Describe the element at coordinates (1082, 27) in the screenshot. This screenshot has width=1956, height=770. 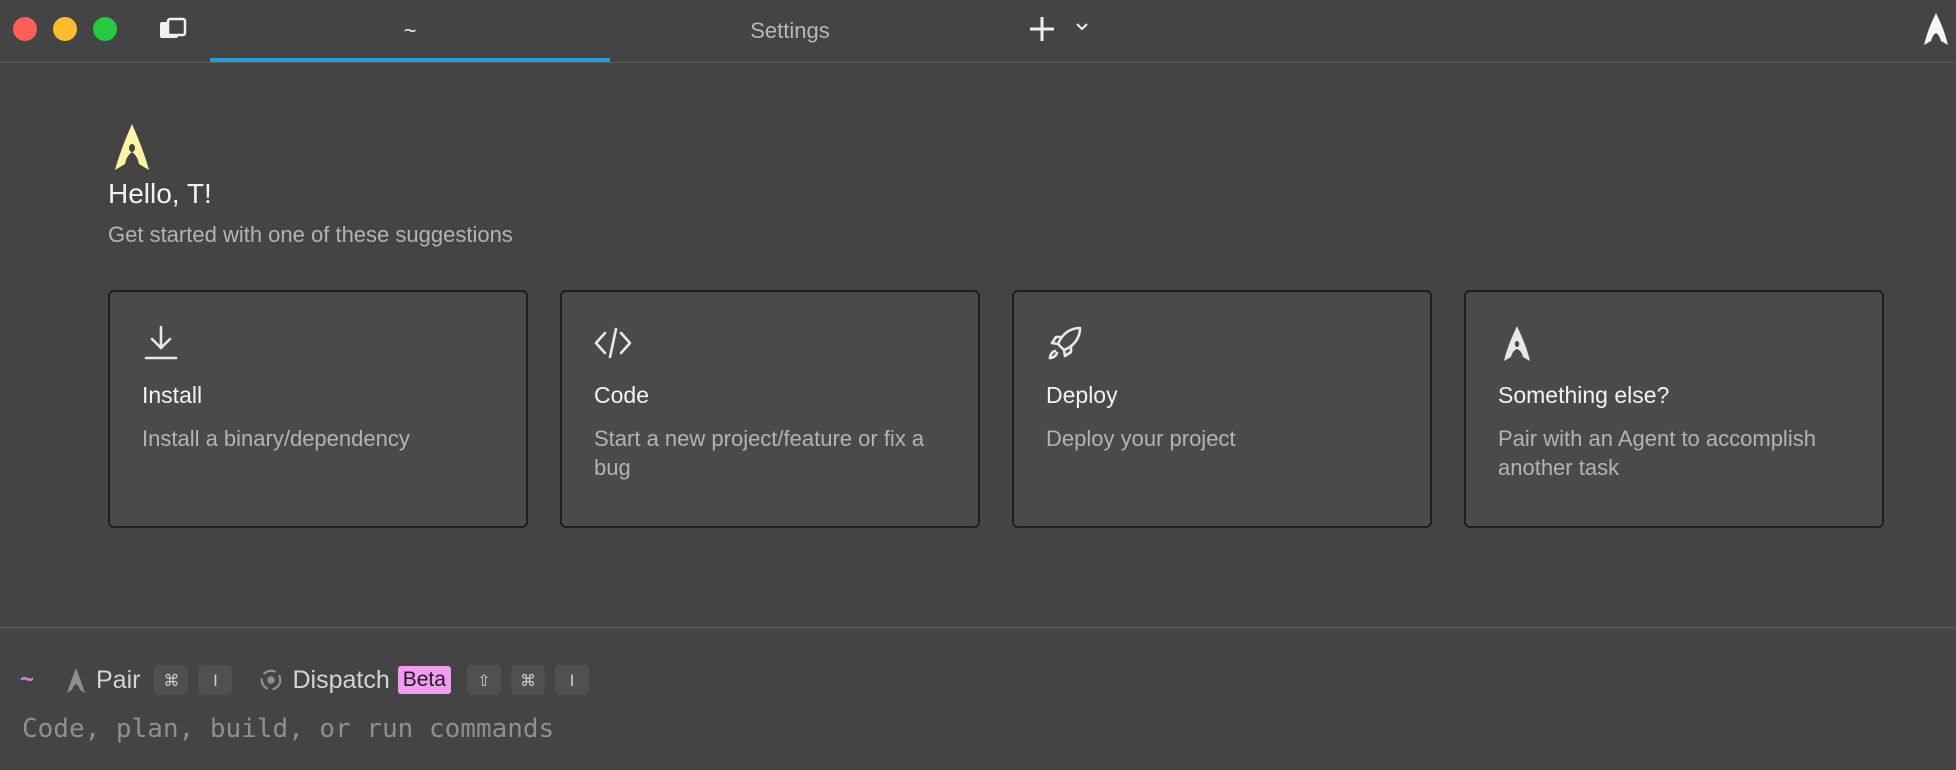
I see `chevron-down-icon` at that location.